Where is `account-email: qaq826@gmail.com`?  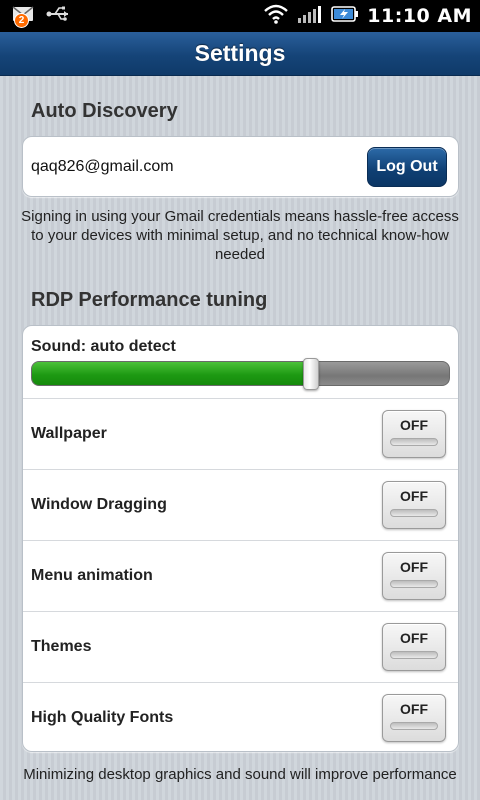
account-email: qaq826@gmail.com is located at coordinates (102, 166).